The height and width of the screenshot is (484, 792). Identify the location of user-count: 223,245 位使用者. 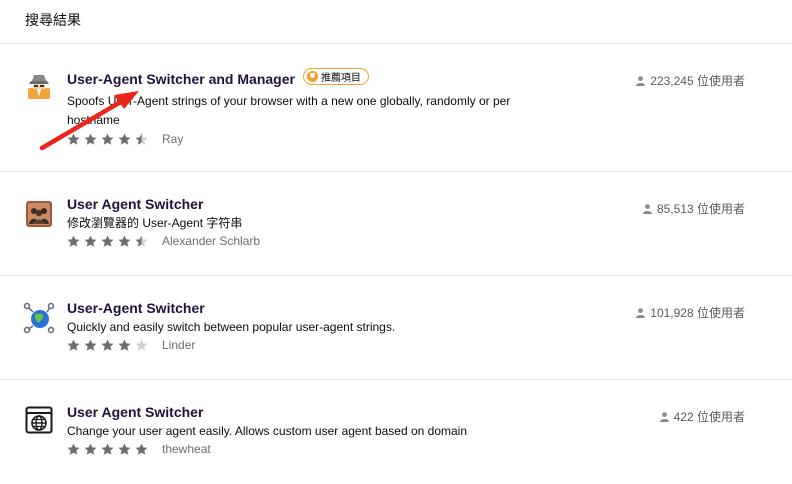
(690, 80).